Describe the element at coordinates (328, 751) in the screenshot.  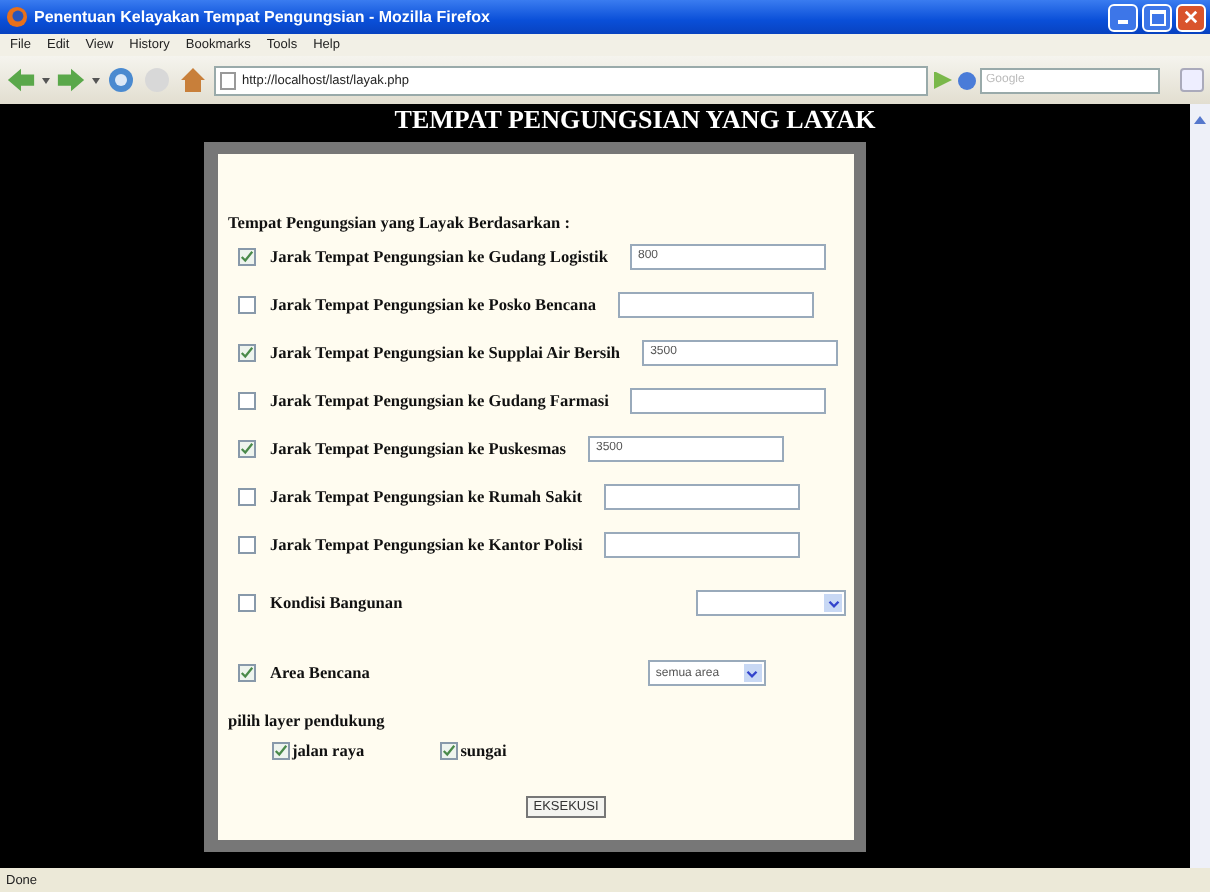
I see `layer-label: jalan raya` at that location.